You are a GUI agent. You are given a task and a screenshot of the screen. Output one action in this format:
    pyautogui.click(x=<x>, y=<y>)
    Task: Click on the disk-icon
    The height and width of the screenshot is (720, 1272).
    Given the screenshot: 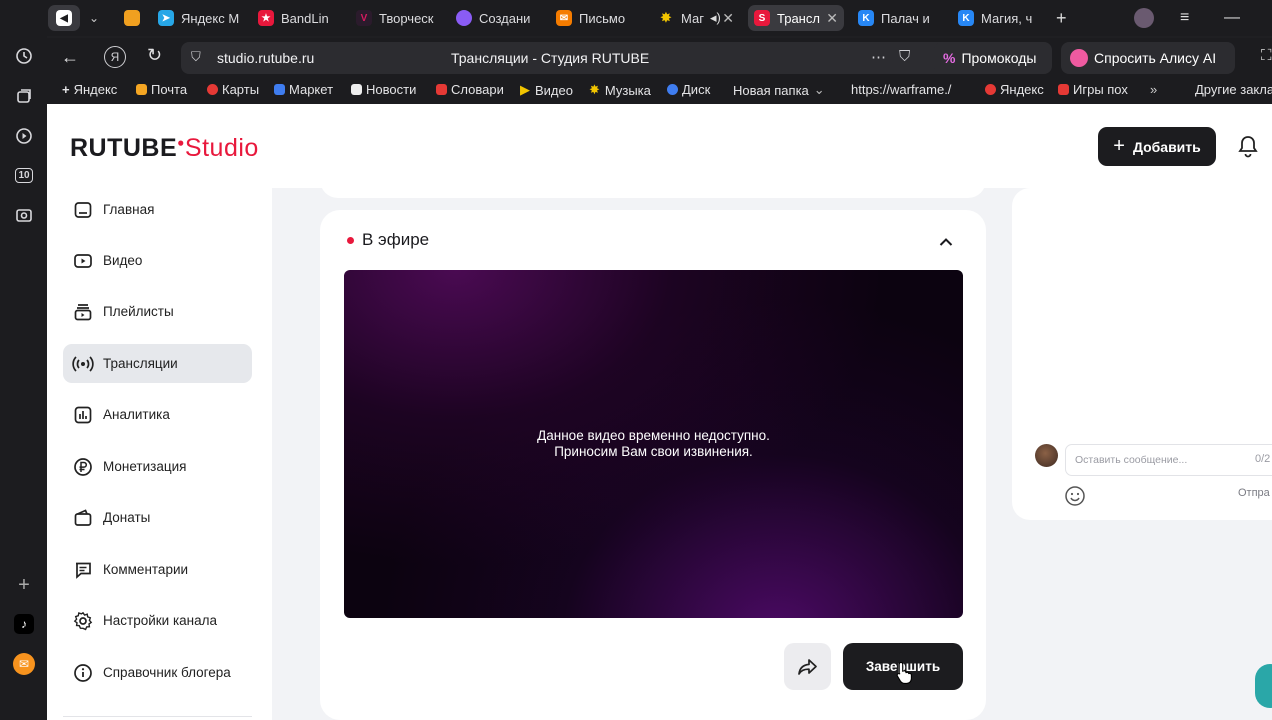 What is the action you would take?
    pyautogui.click(x=672, y=89)
    